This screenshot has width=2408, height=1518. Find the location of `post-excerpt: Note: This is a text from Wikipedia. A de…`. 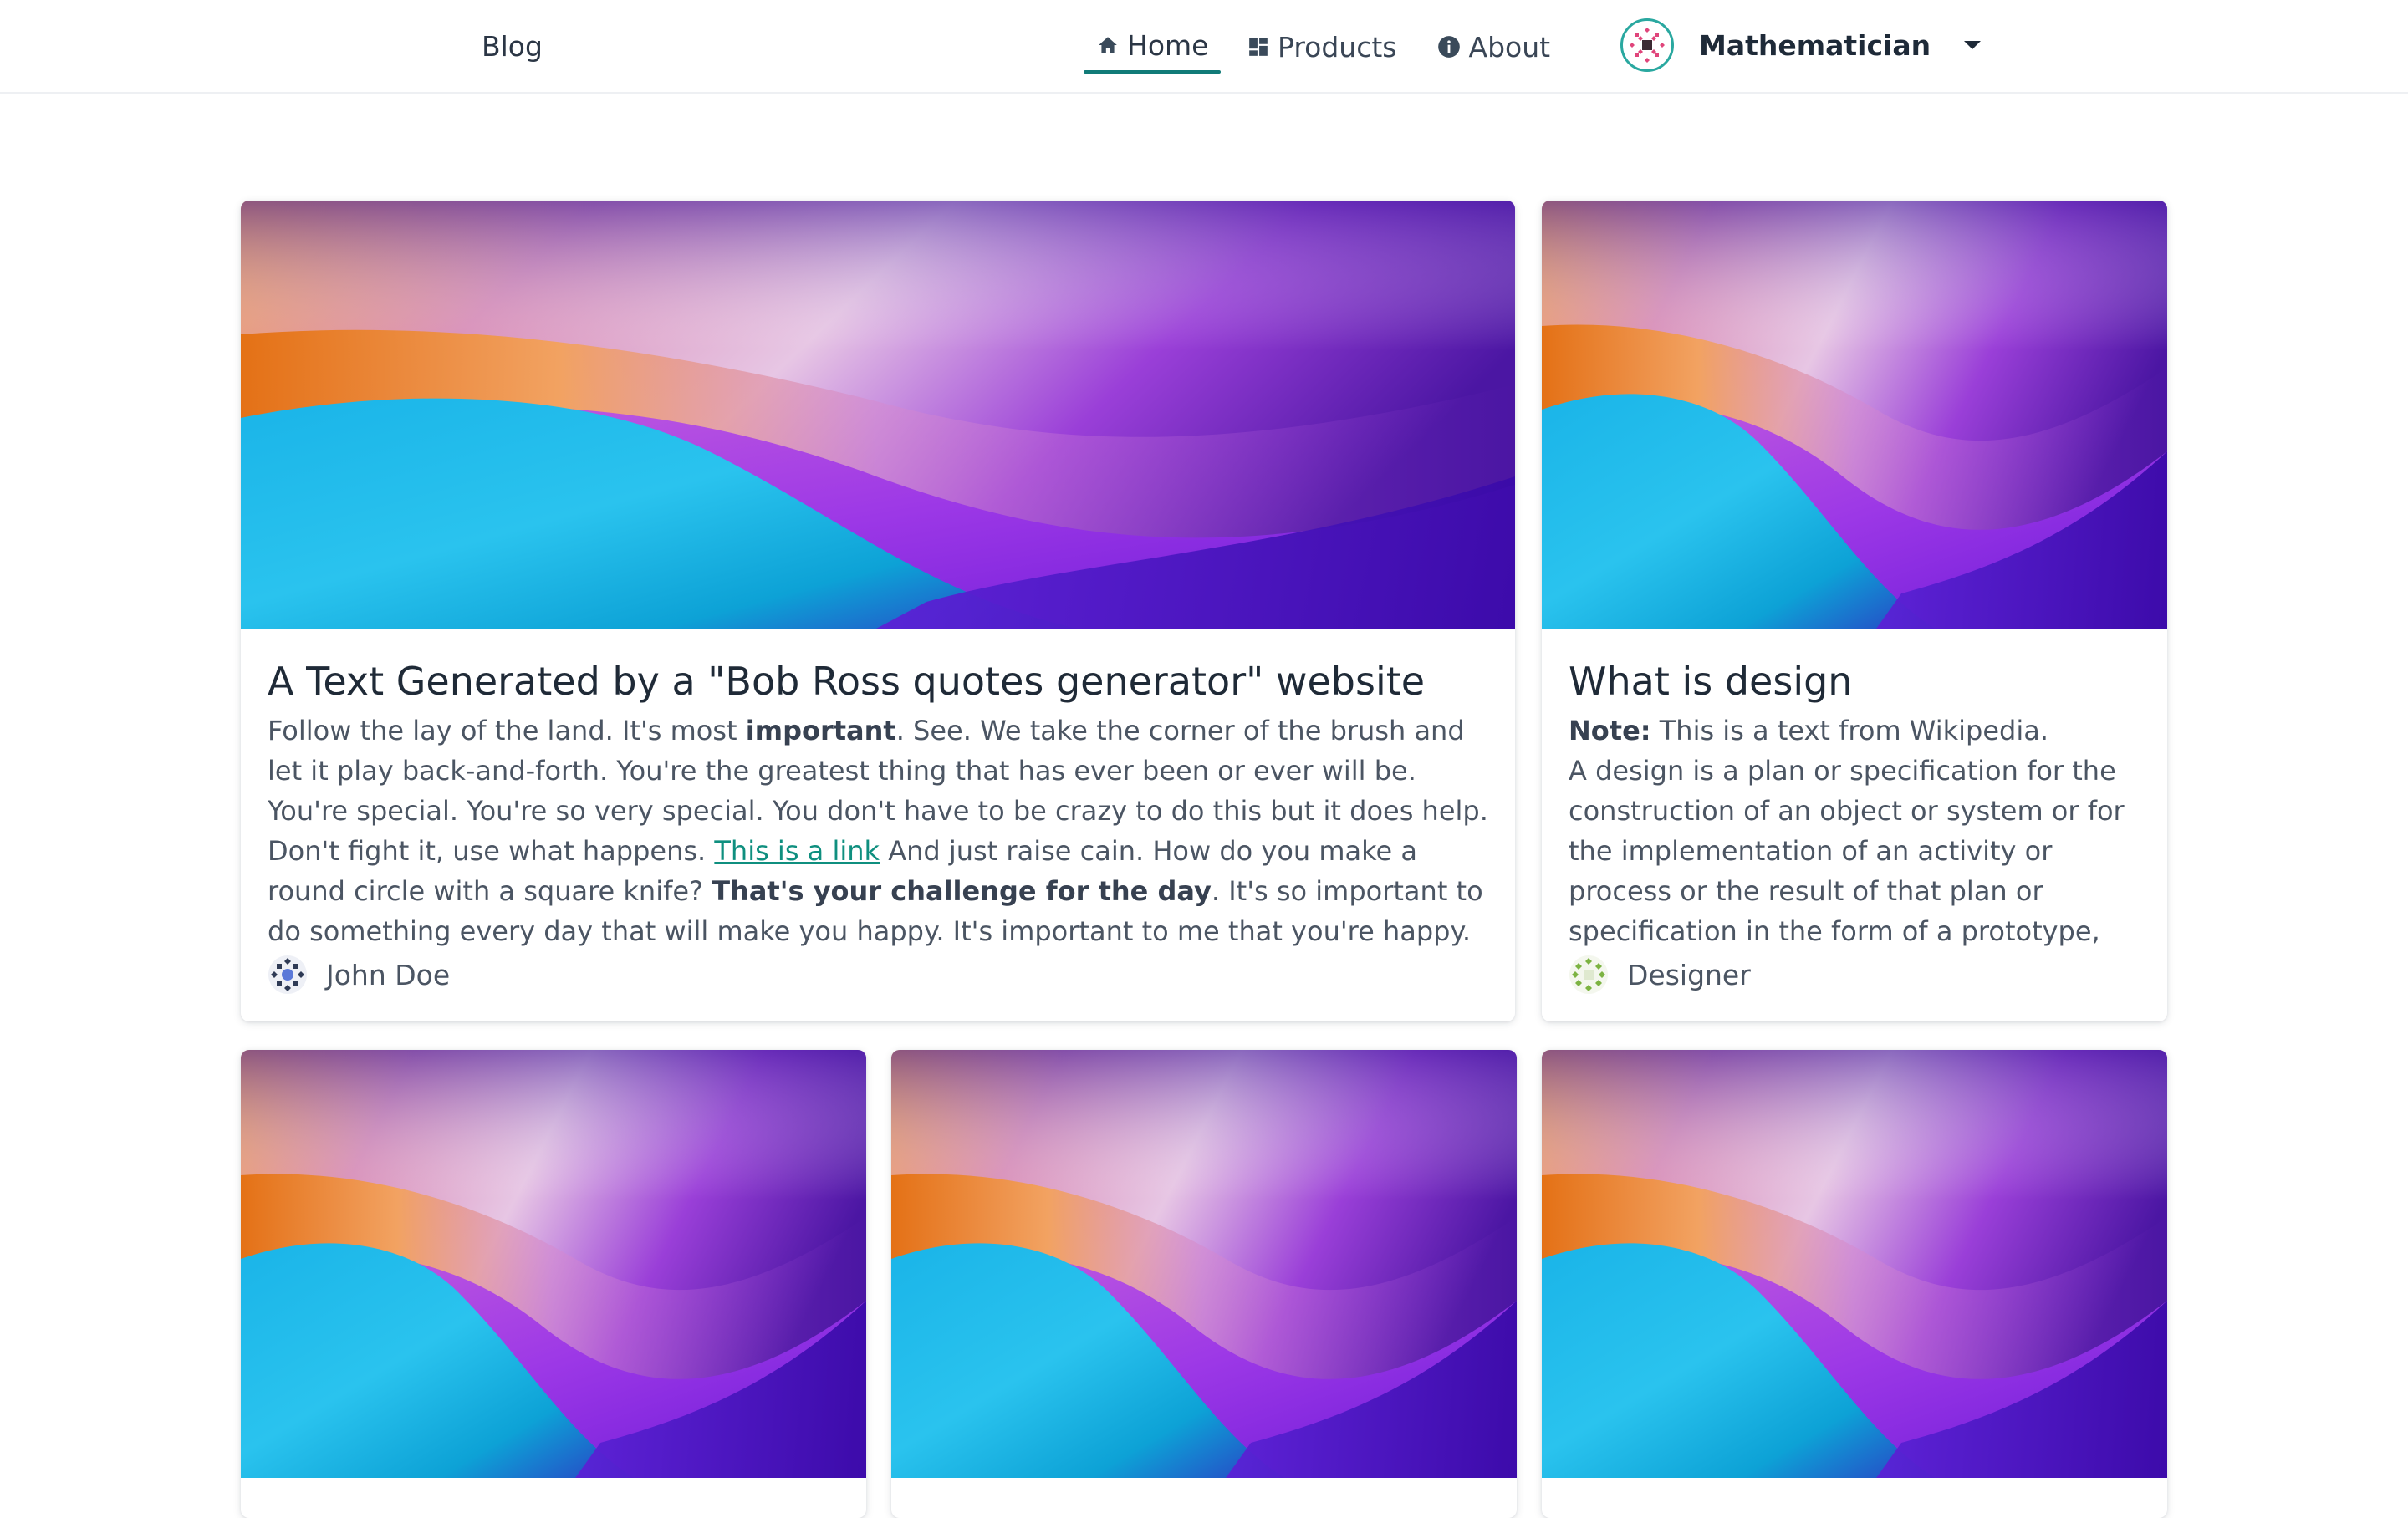

post-excerpt: Note: This is a text from Wikipedia. A de… is located at coordinates (1847, 831).